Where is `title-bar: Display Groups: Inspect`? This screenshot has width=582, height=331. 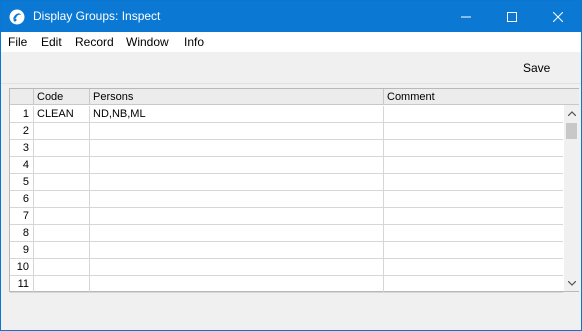 title-bar: Display Groups: Inspect is located at coordinates (291, 16).